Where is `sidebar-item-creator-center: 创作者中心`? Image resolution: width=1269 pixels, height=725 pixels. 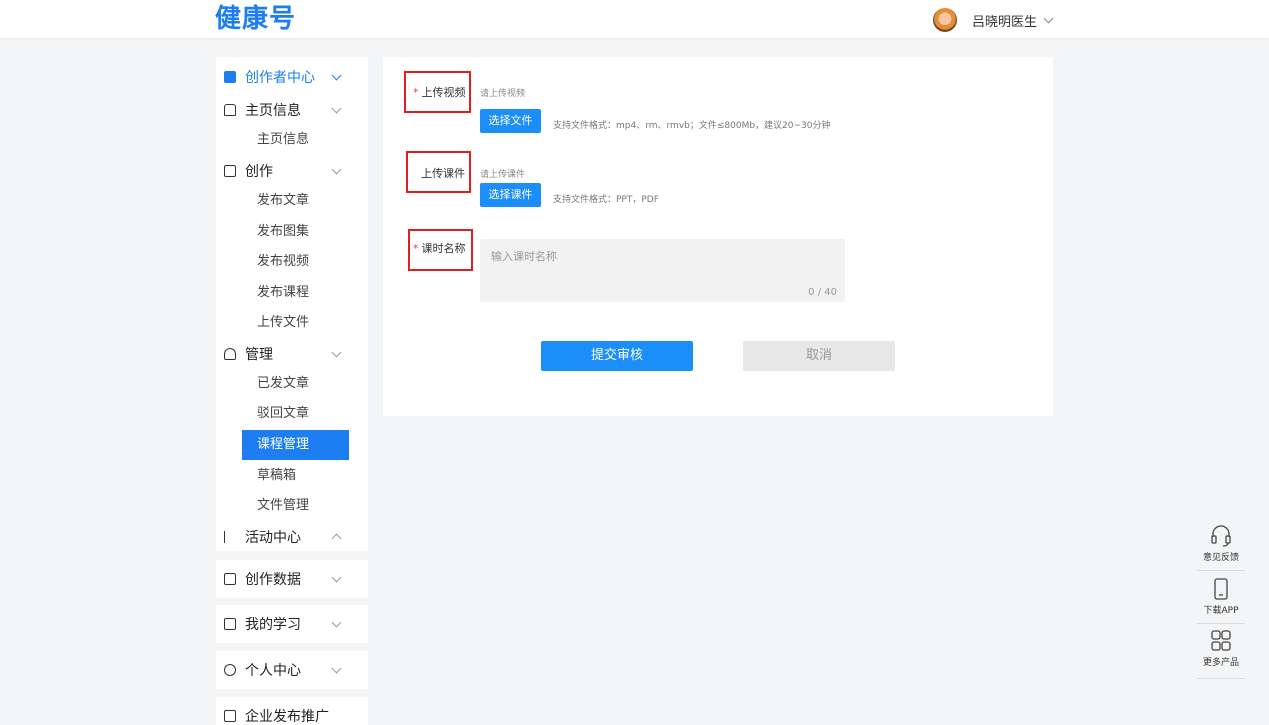
sidebar-item-creator-center: 创作者中心 is located at coordinates (283, 77).